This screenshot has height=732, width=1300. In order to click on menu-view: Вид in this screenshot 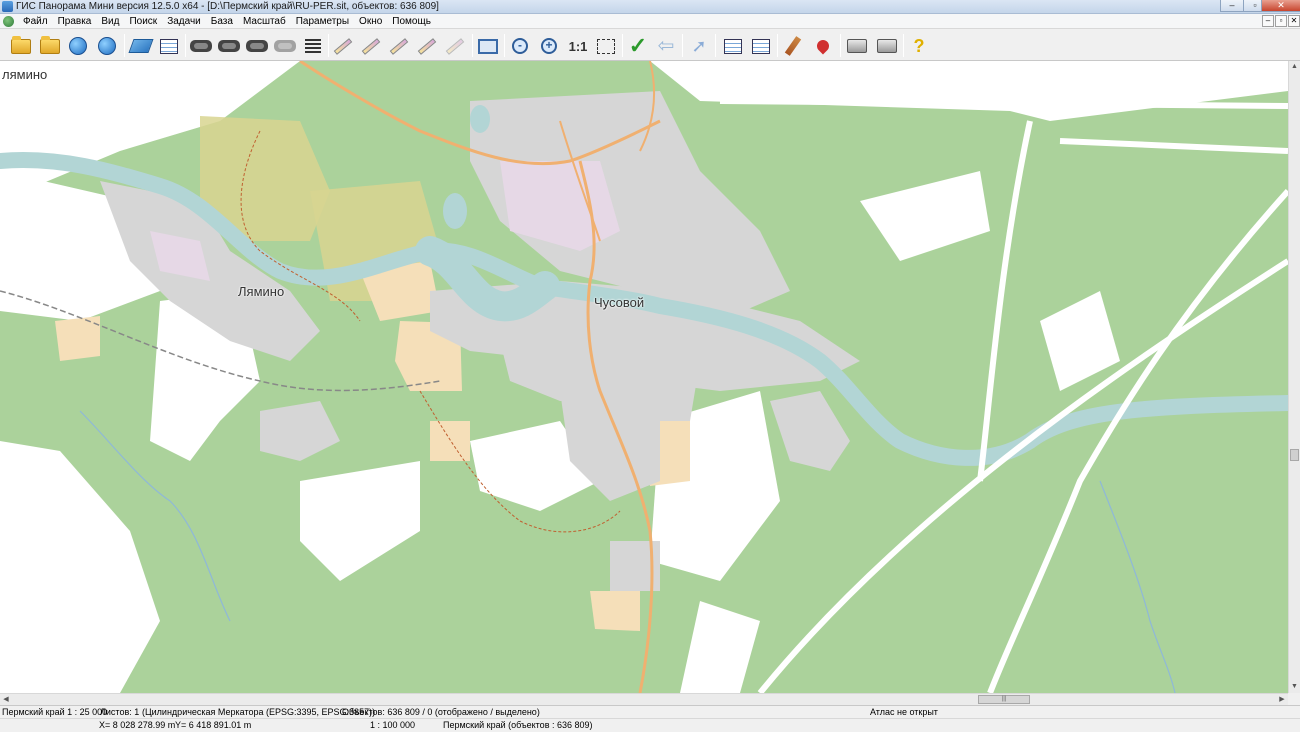, I will do `click(110, 21)`.